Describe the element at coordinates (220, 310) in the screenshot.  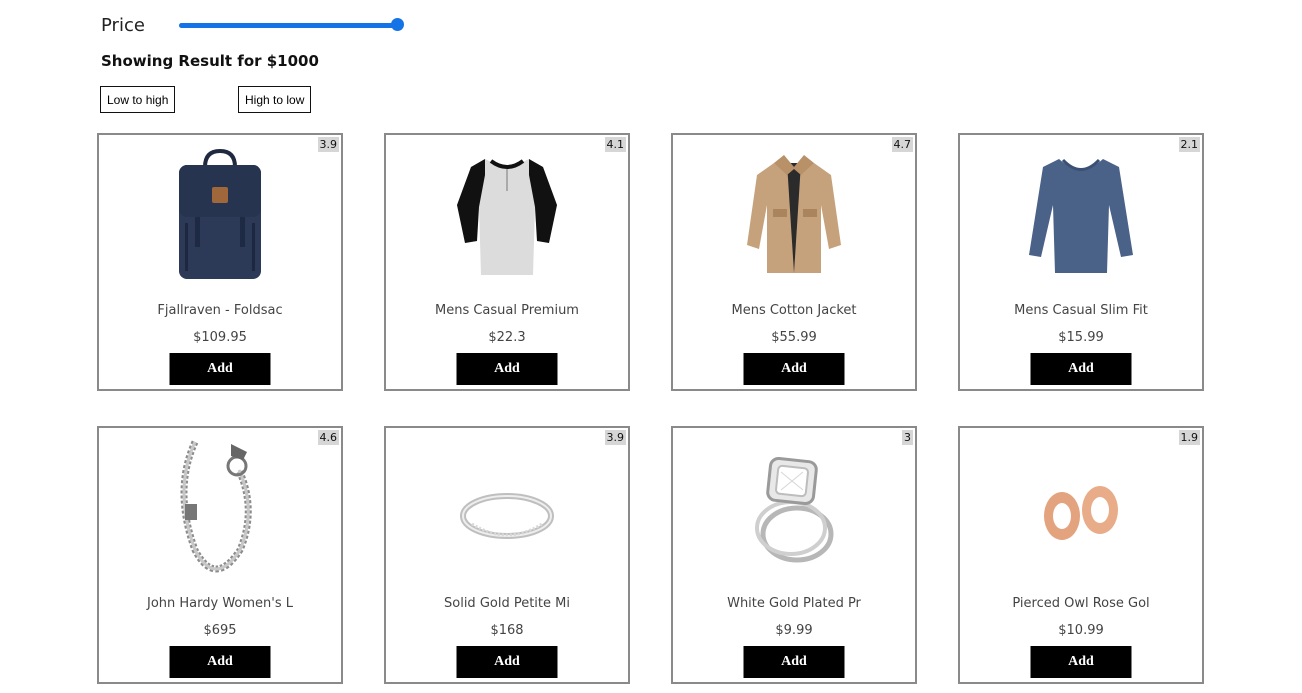
I see `product-name: Fjallraven - Foldsac` at that location.